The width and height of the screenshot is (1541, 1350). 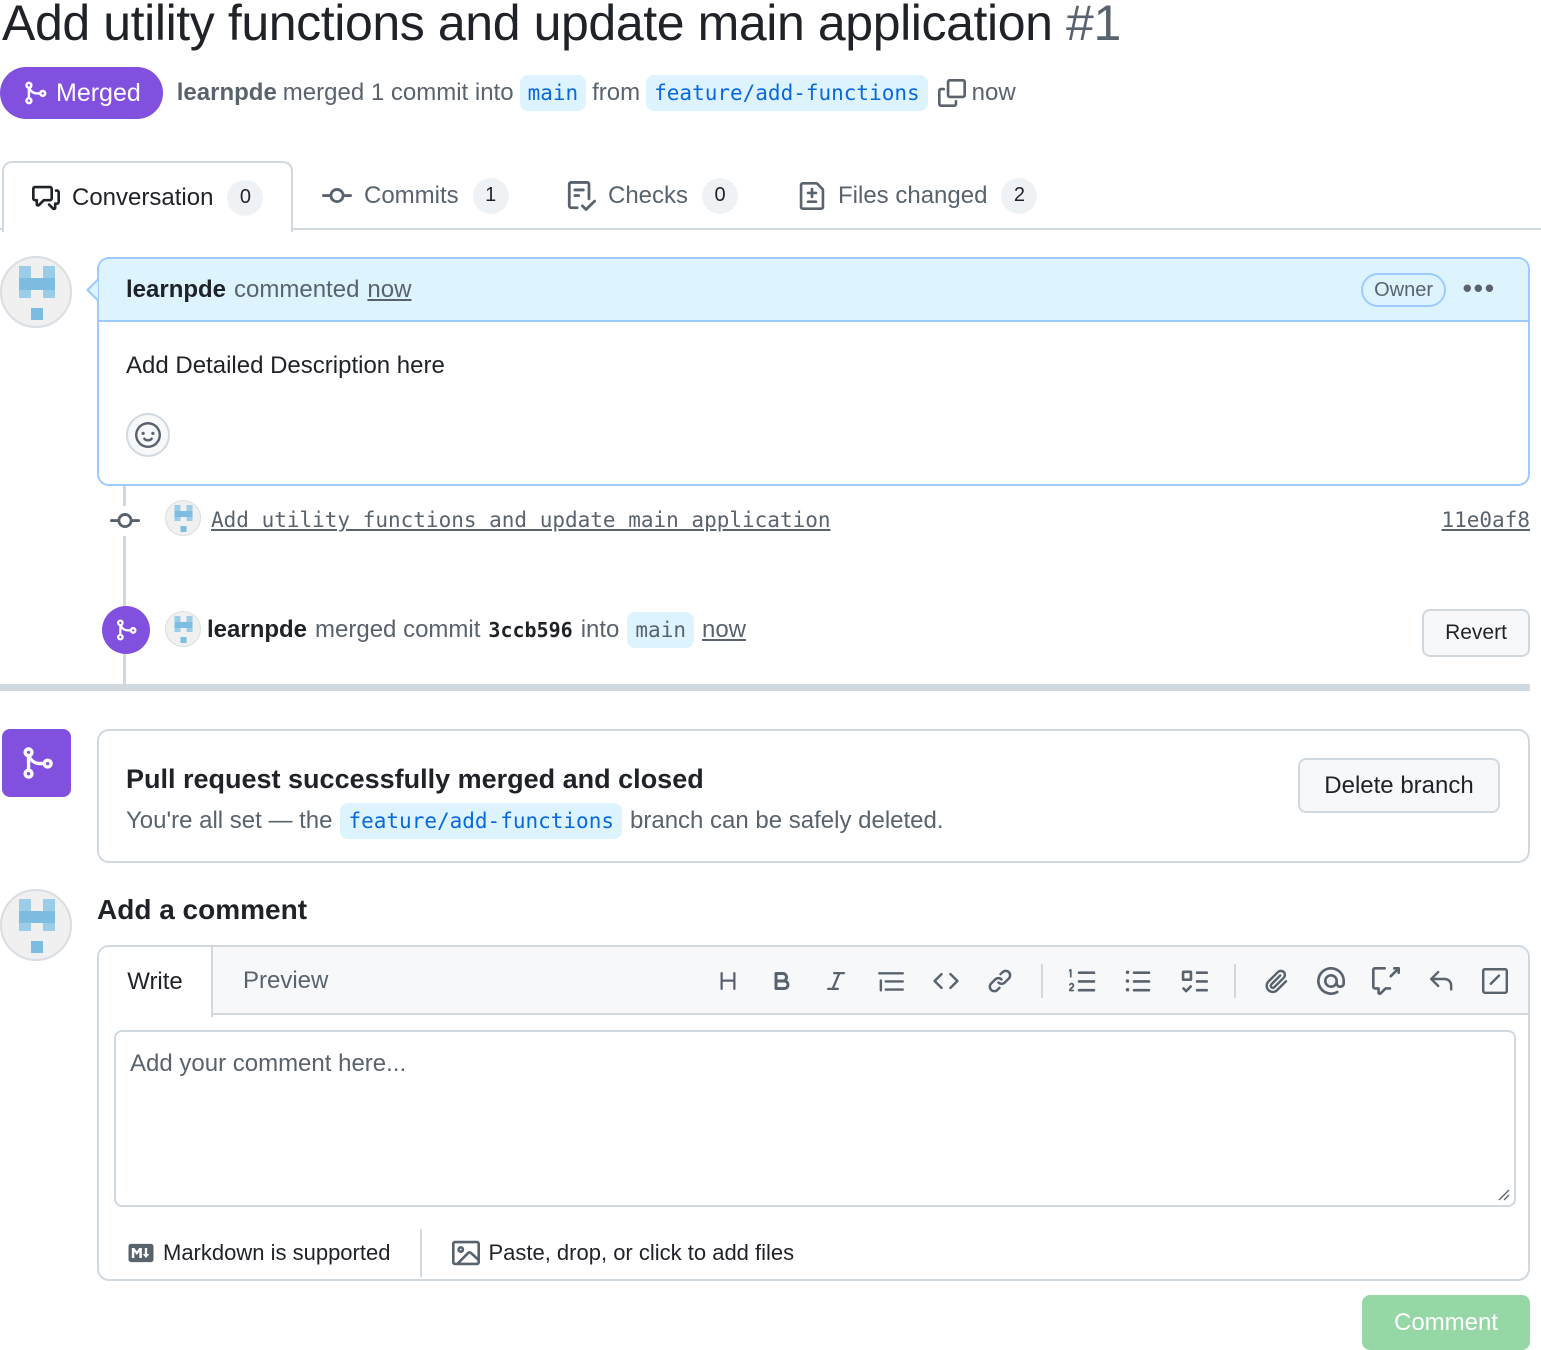 What do you see at coordinates (202, 909) in the screenshot?
I see `add-comment-heading: Add a comment` at bounding box center [202, 909].